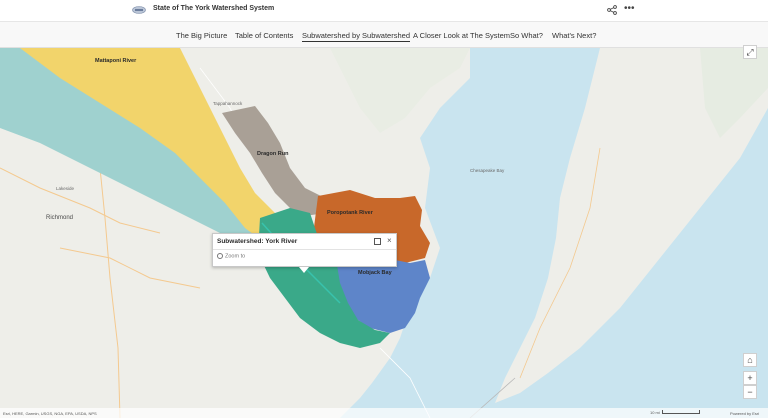 The image size is (768, 418). What do you see at coordinates (59, 218) in the screenshot?
I see `label-richmond: Richmond` at bounding box center [59, 218].